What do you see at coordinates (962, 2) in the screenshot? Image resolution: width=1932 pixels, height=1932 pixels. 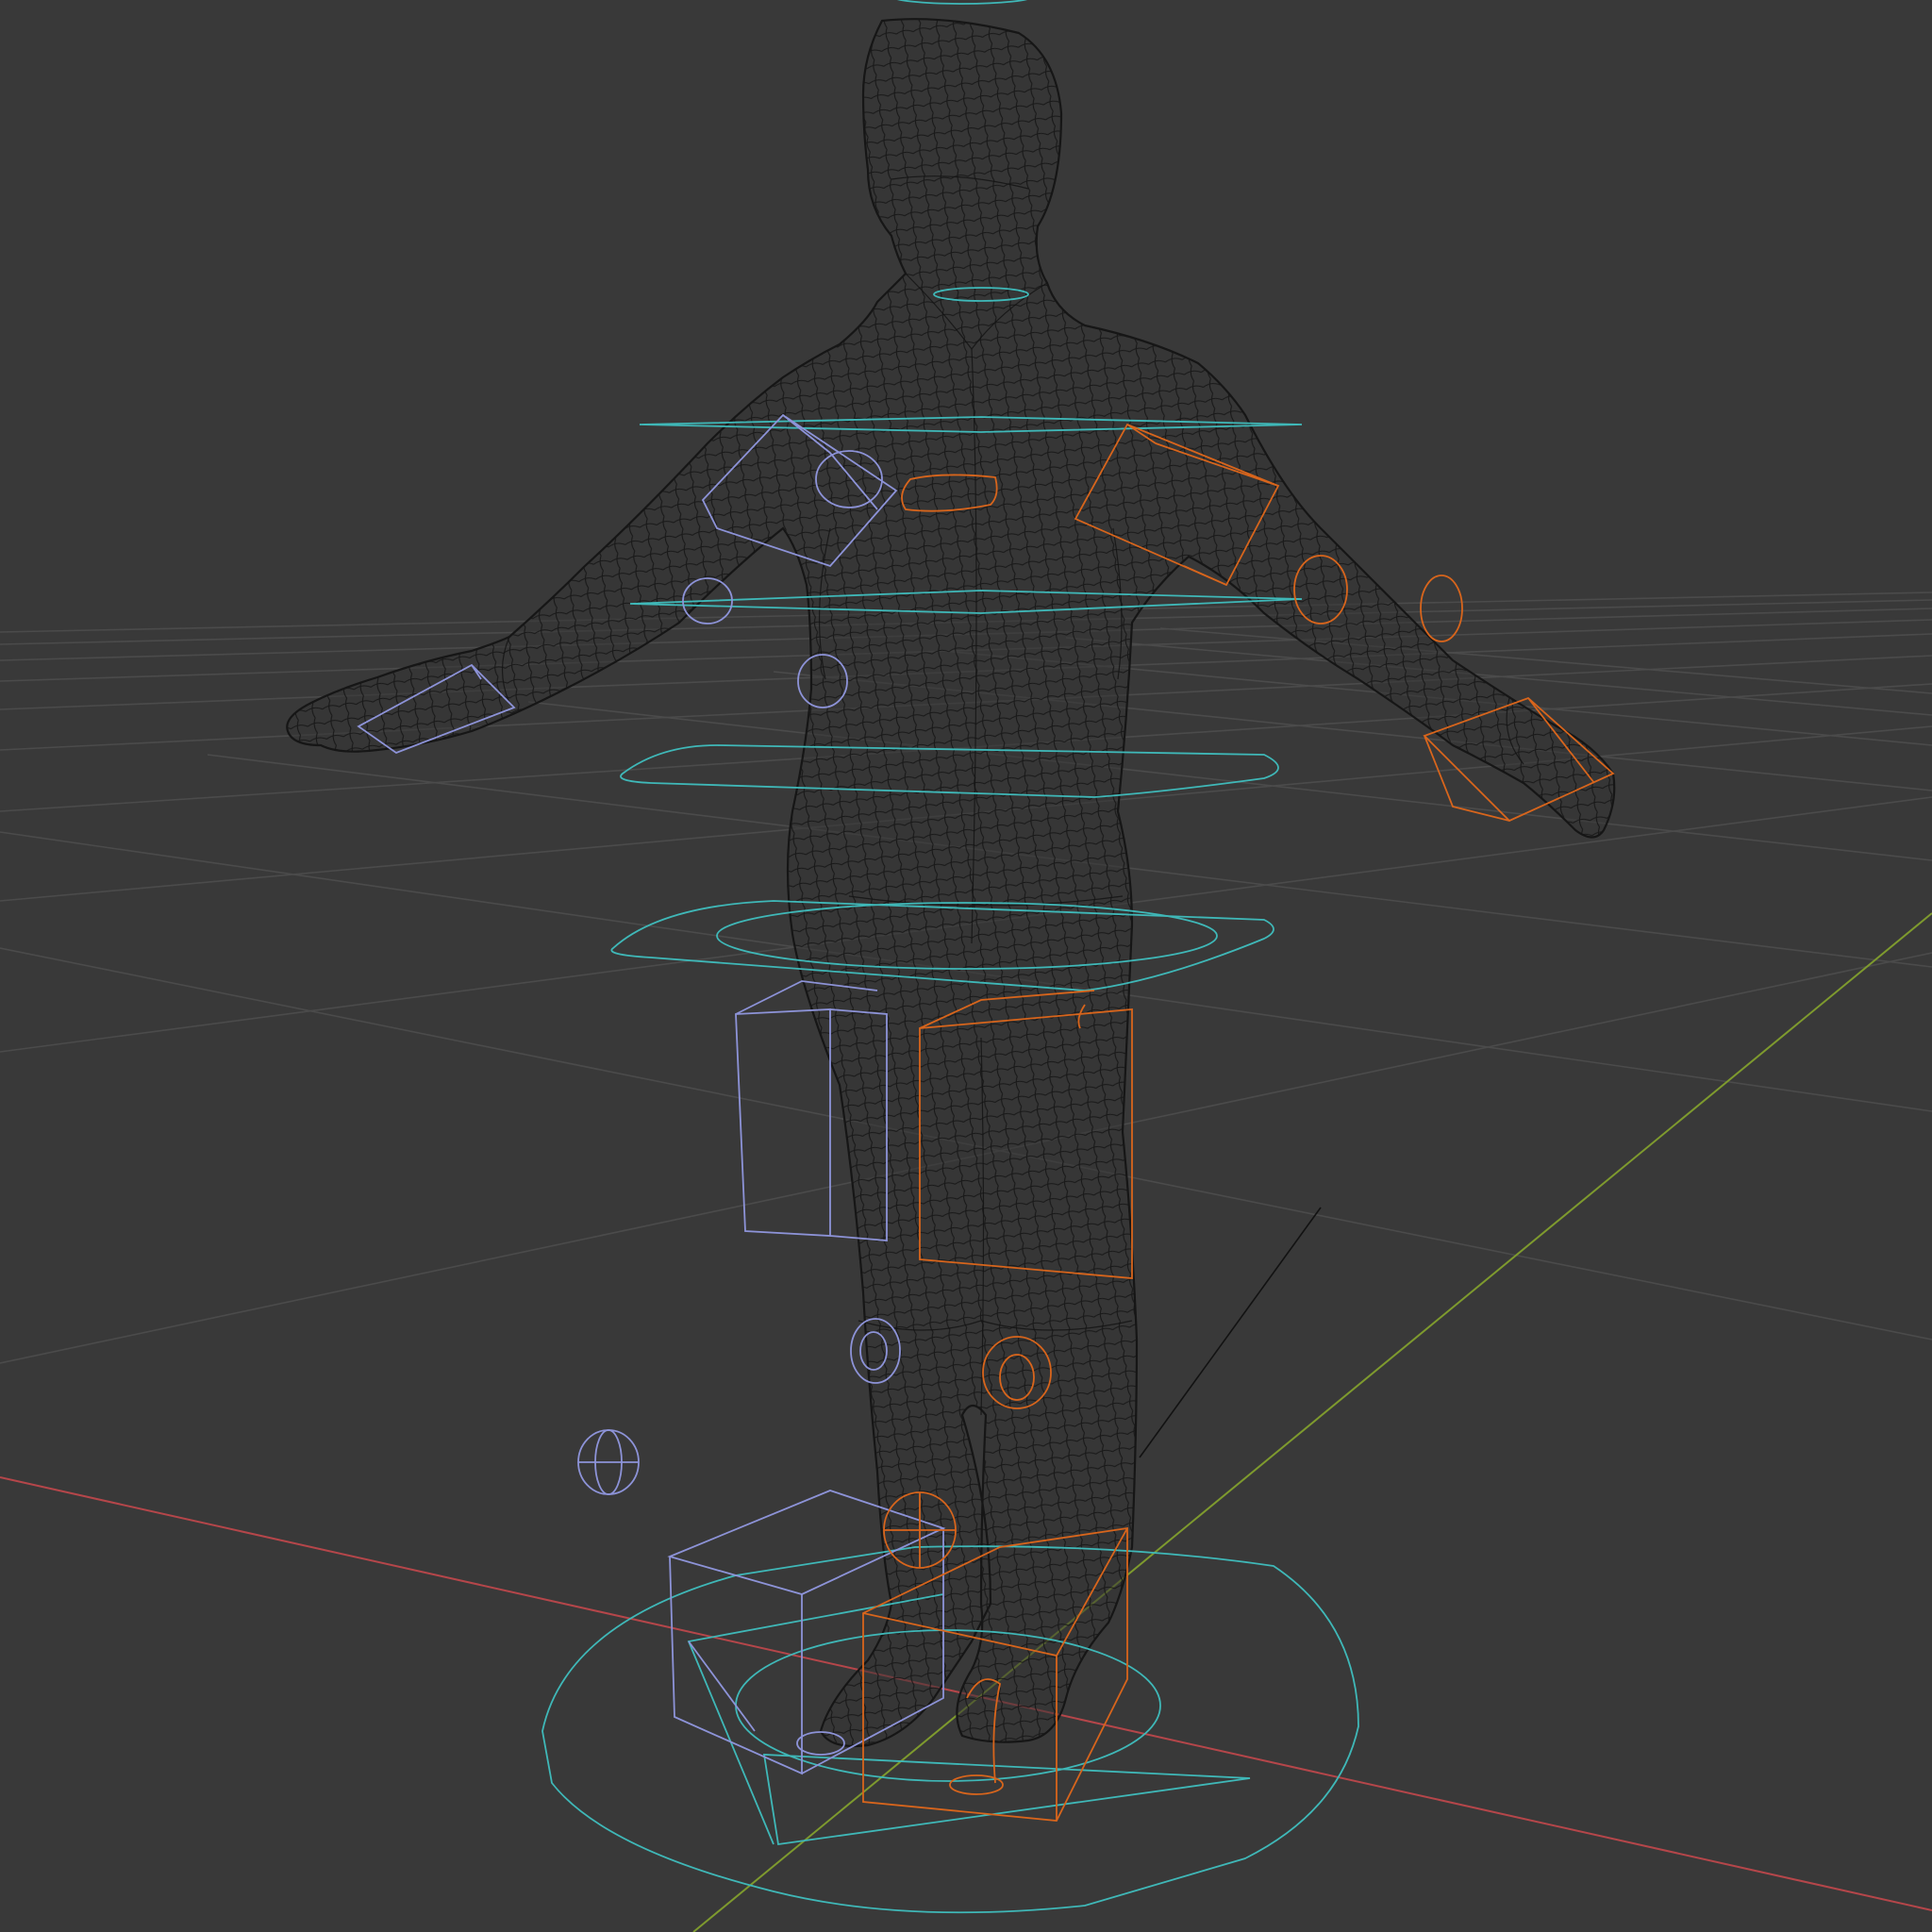 I see `head-top-control` at bounding box center [962, 2].